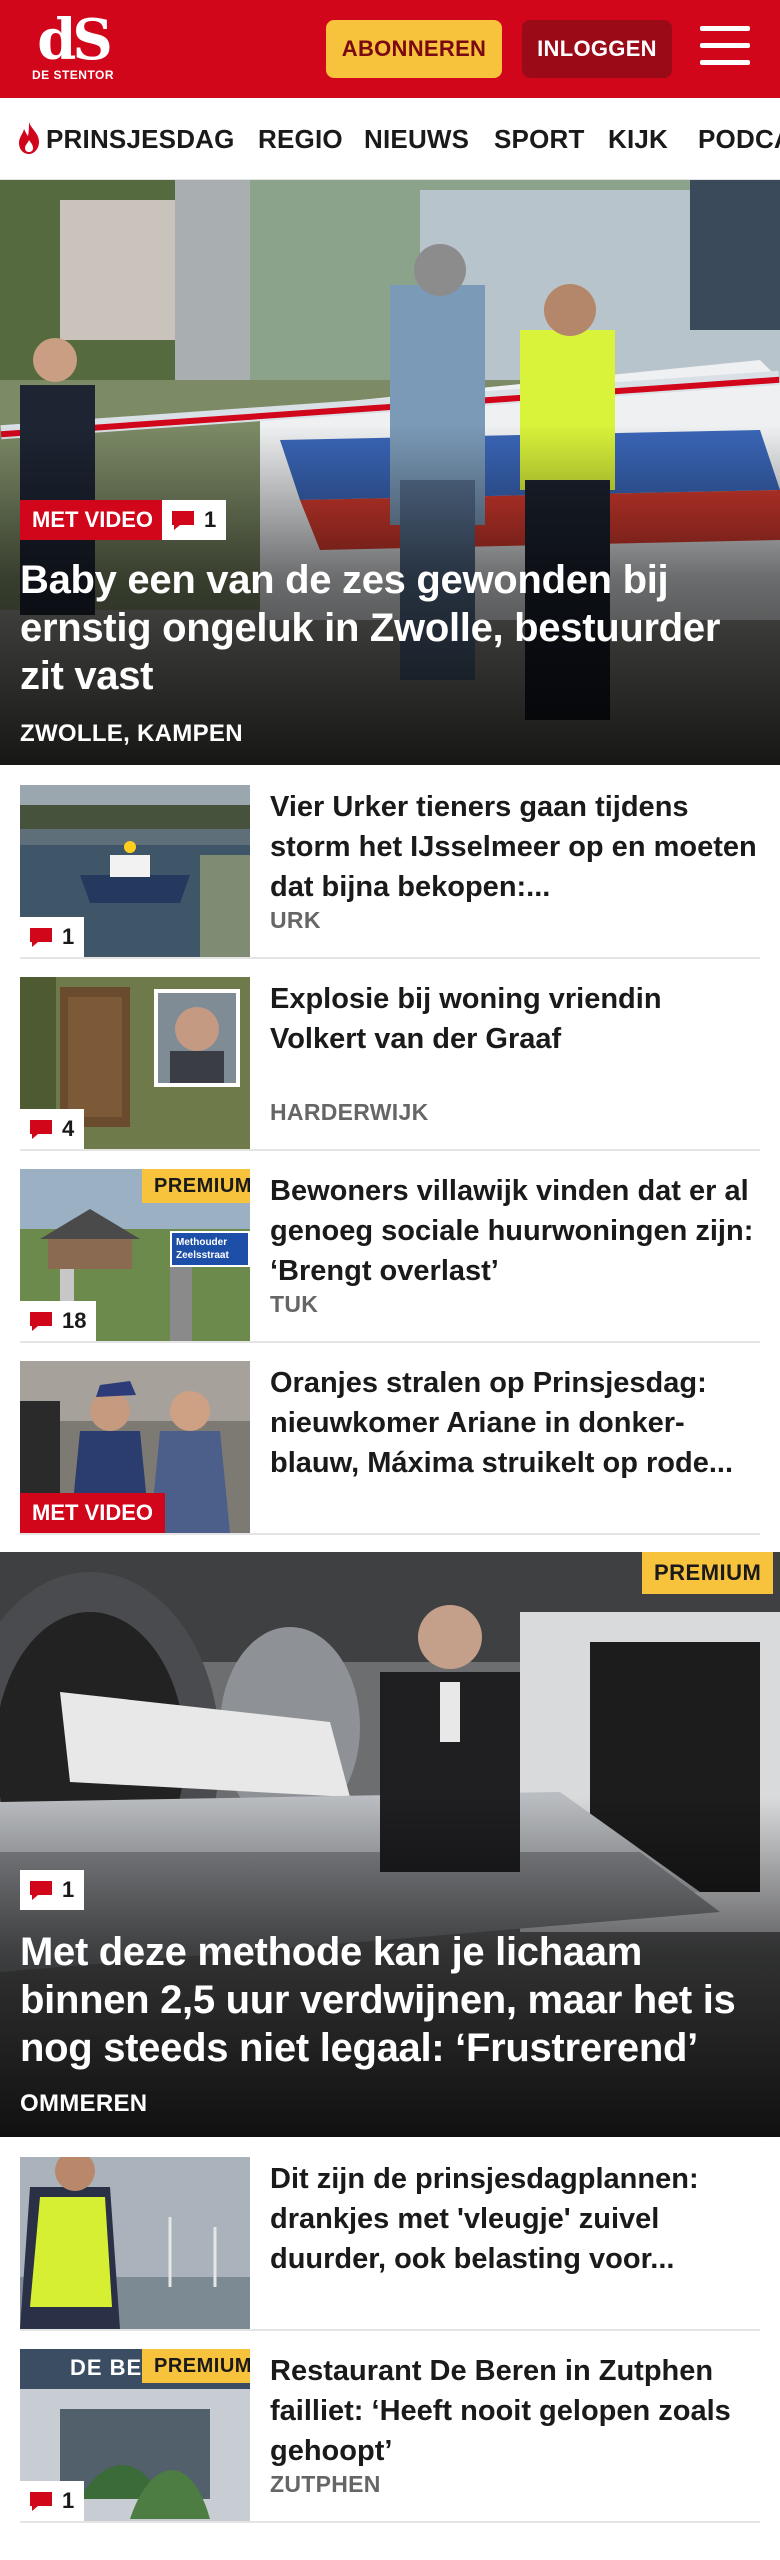  What do you see at coordinates (106, 2367) in the screenshot?
I see `restaurant-sign: DE BE` at bounding box center [106, 2367].